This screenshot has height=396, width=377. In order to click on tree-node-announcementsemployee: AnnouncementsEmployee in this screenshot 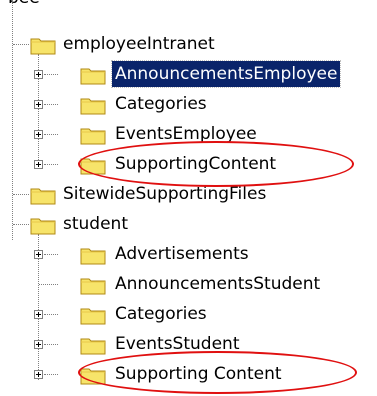, I will do `click(188, 75)`.